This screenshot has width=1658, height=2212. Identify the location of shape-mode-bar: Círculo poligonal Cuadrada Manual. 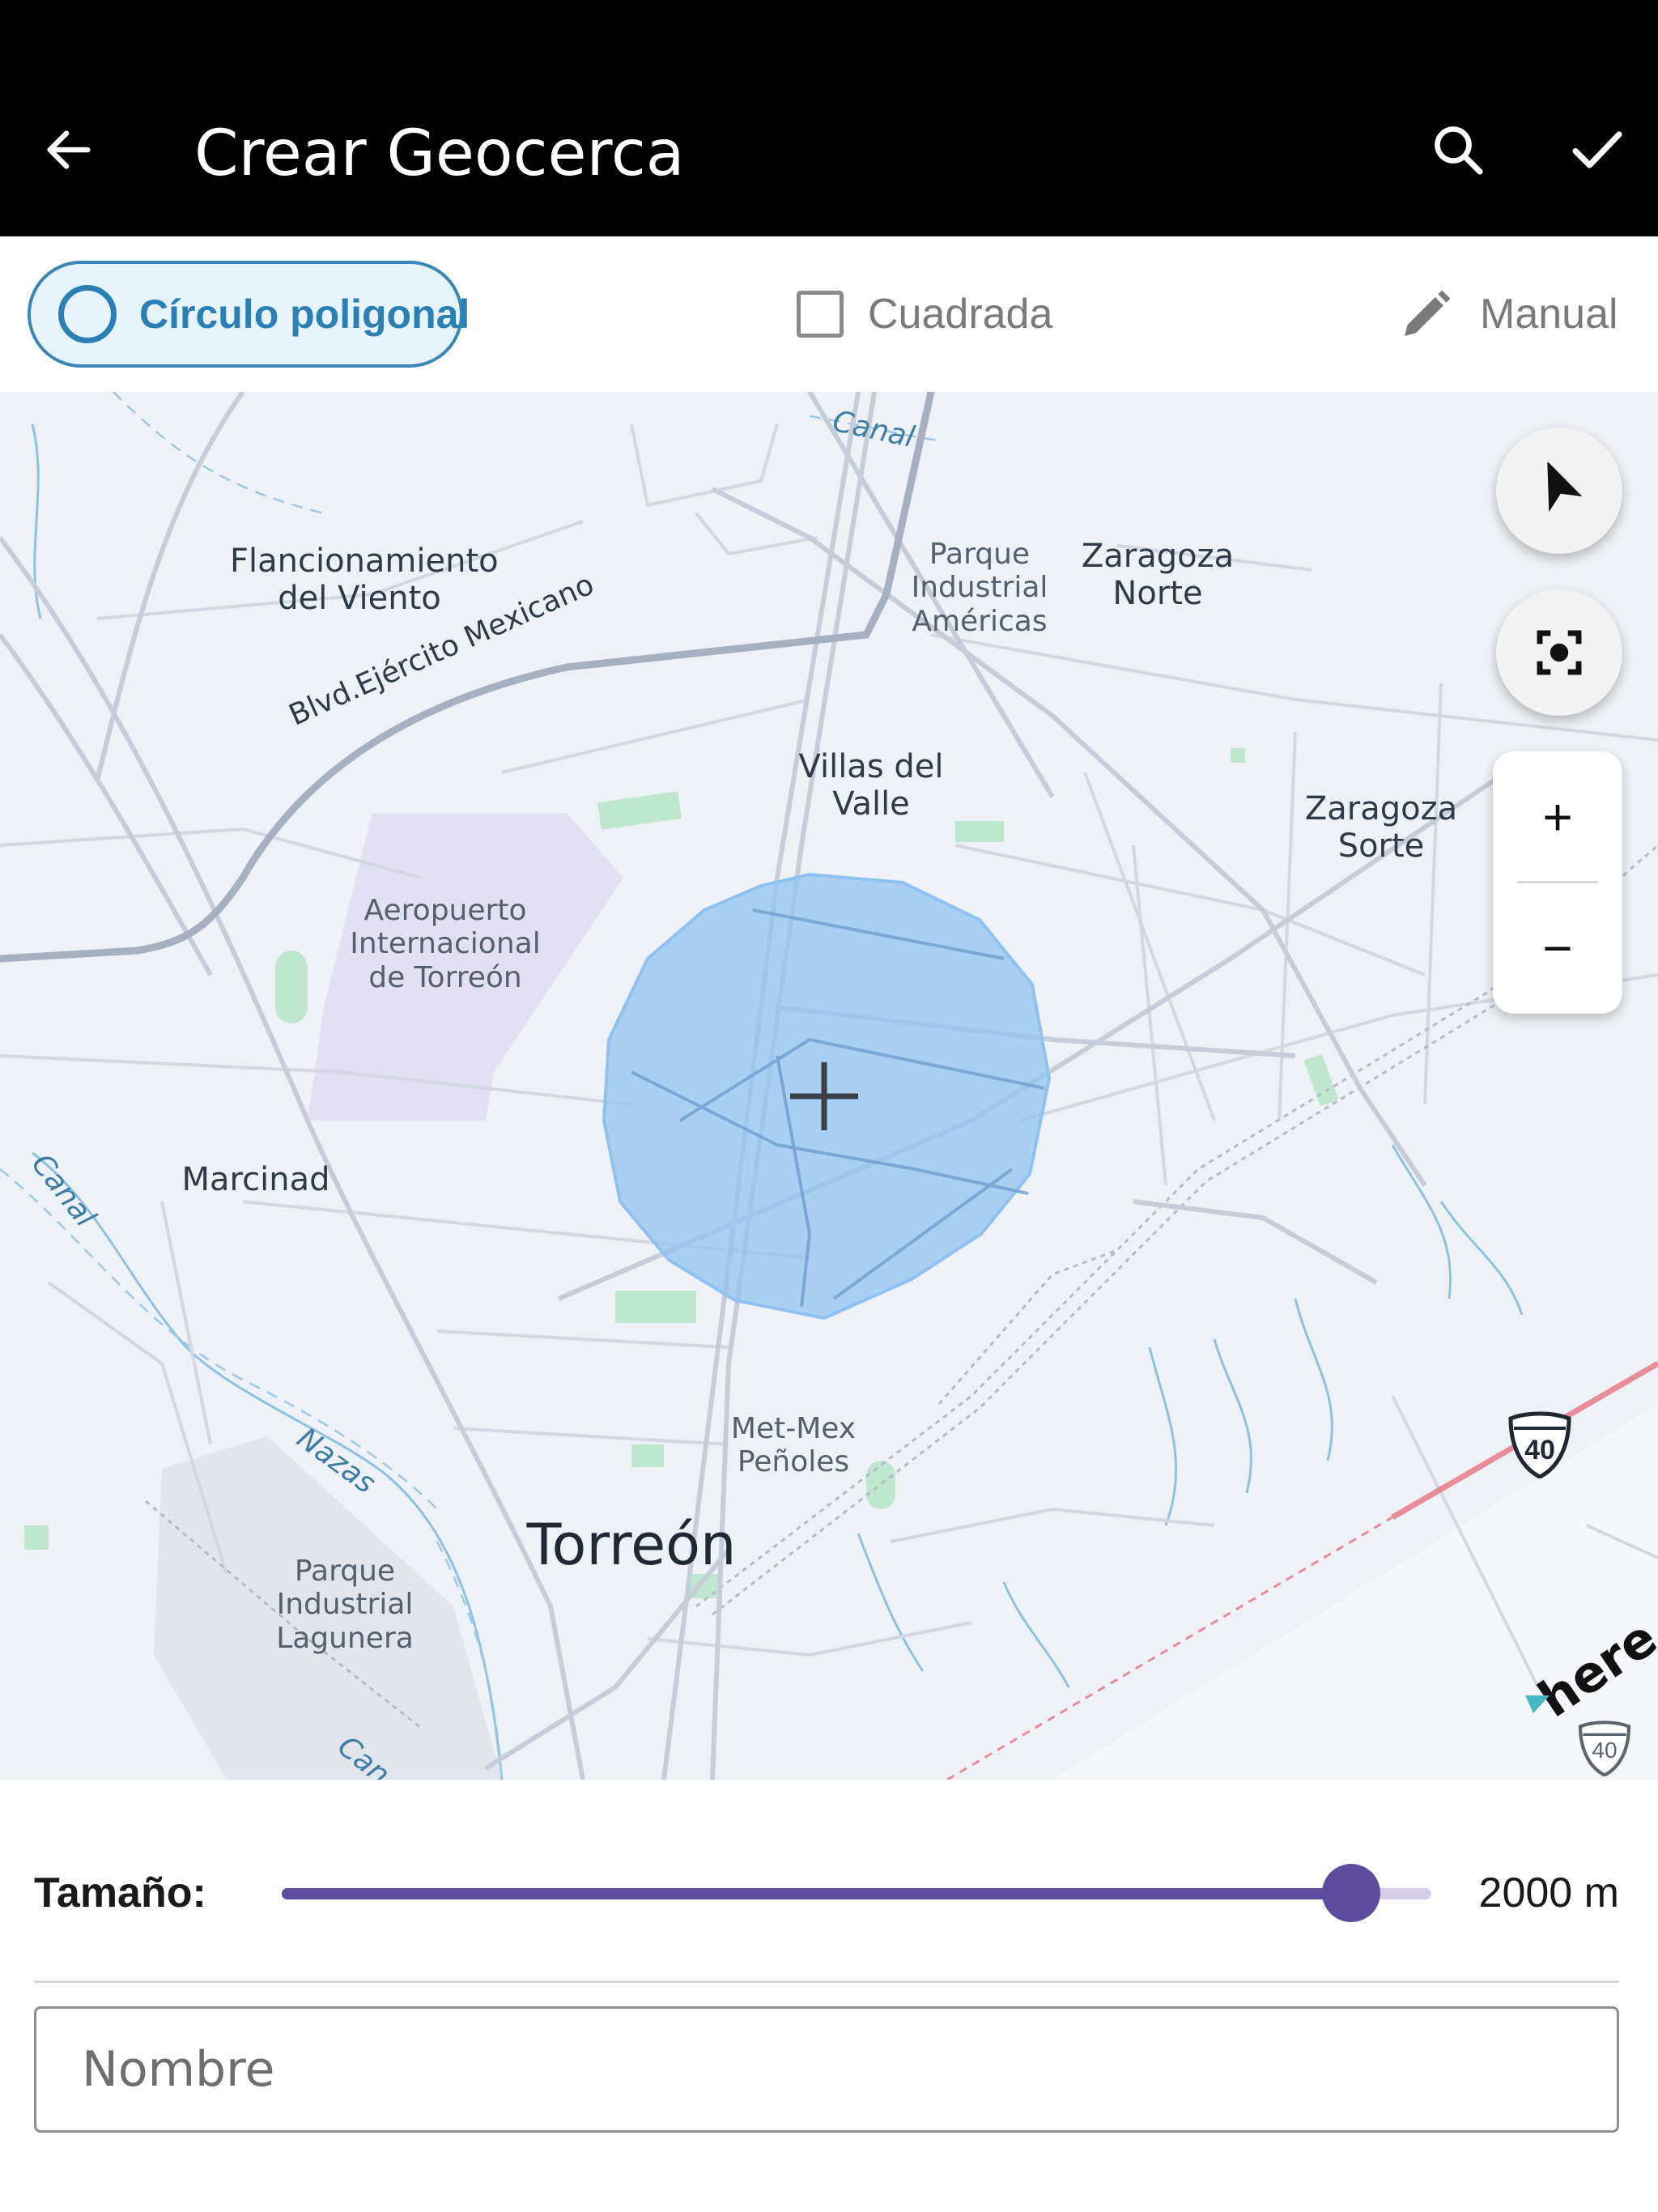
(829, 314).